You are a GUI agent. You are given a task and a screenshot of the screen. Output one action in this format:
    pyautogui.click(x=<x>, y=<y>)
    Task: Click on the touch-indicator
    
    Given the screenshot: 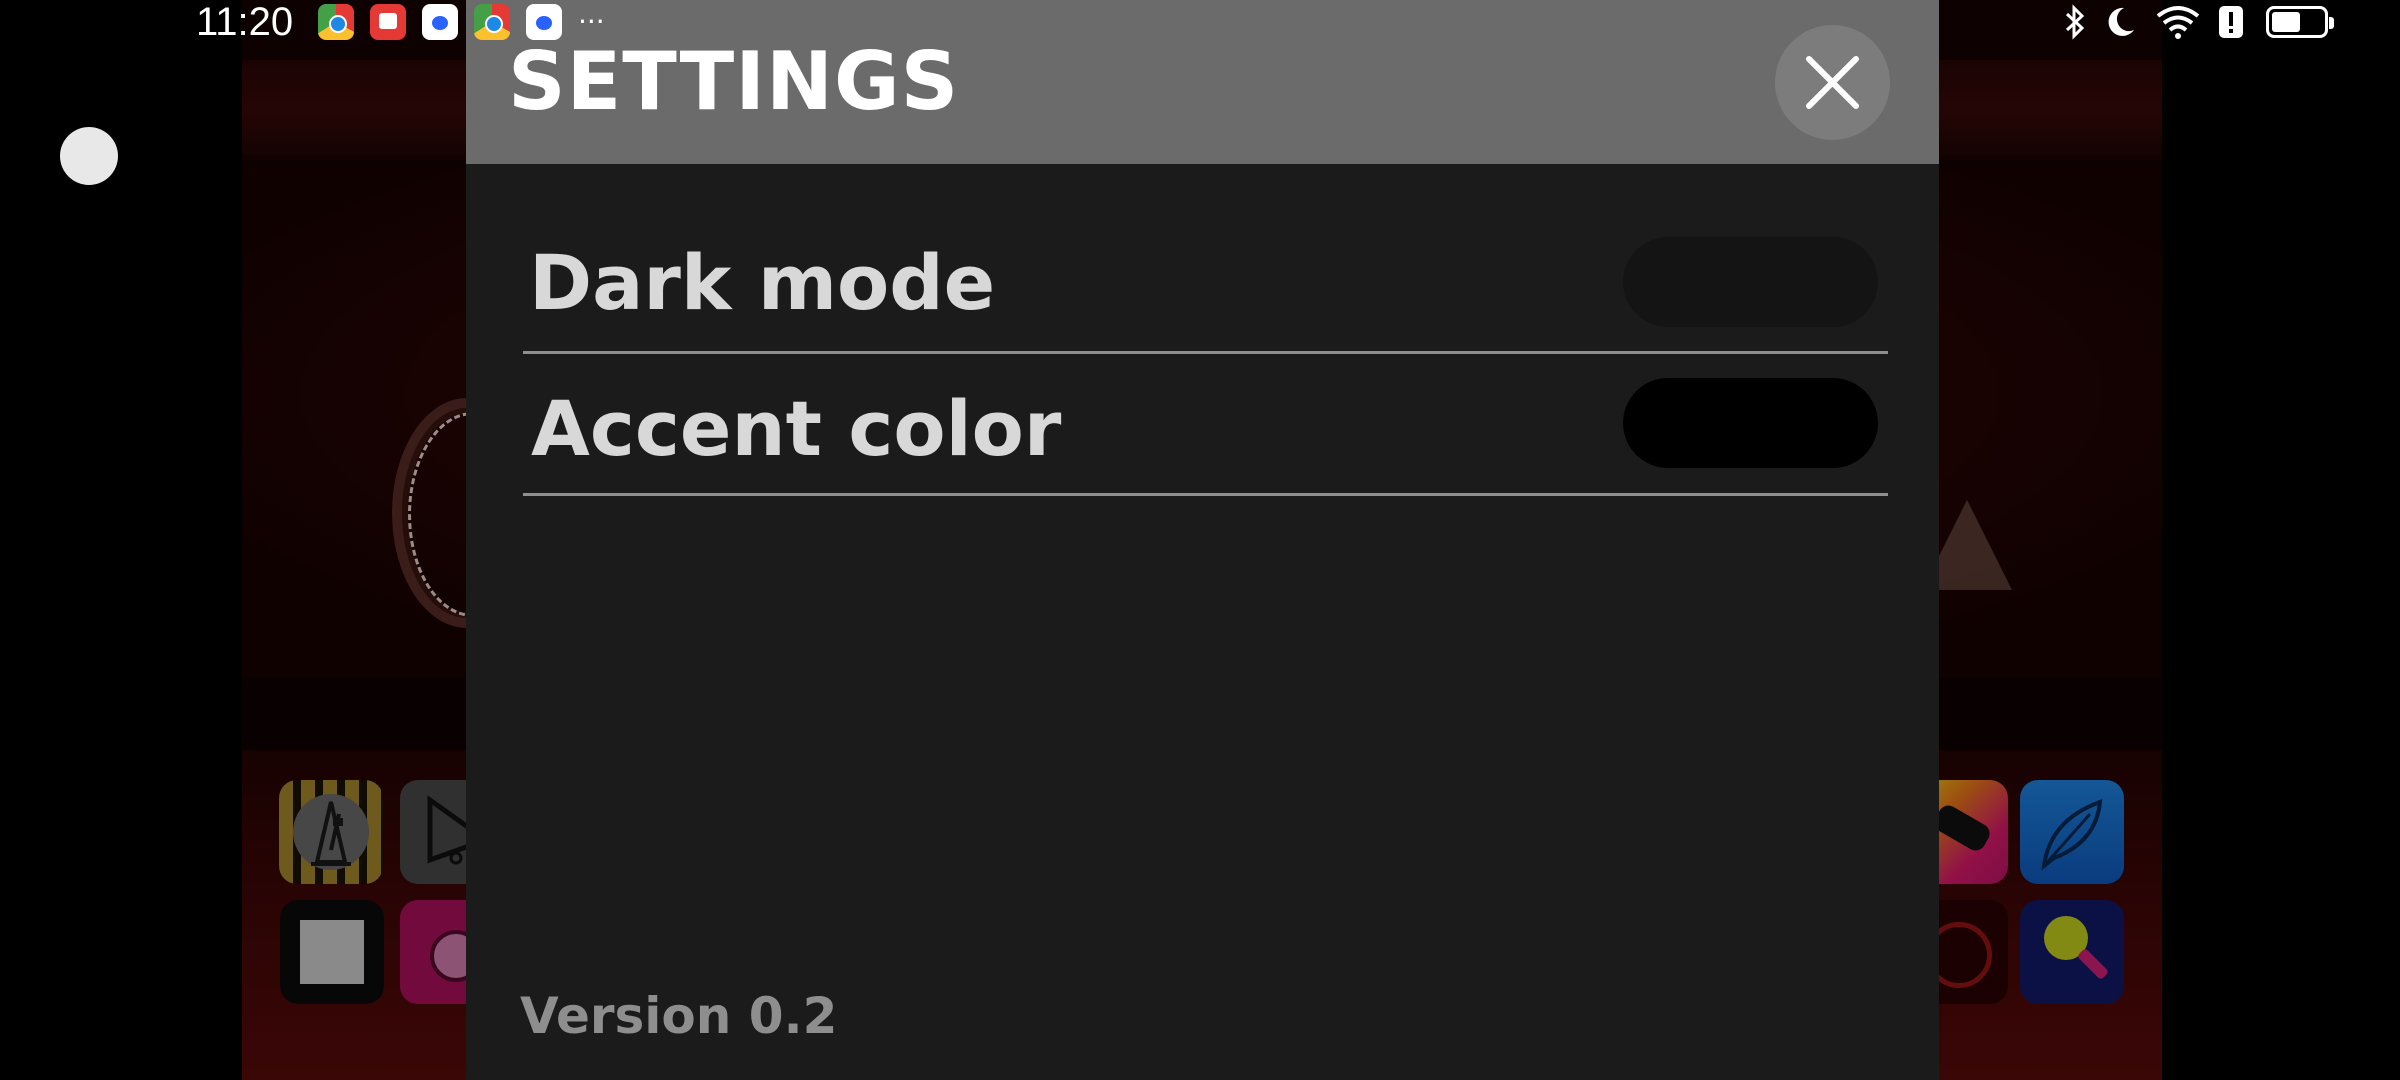 What is the action you would take?
    pyautogui.click(x=89, y=156)
    